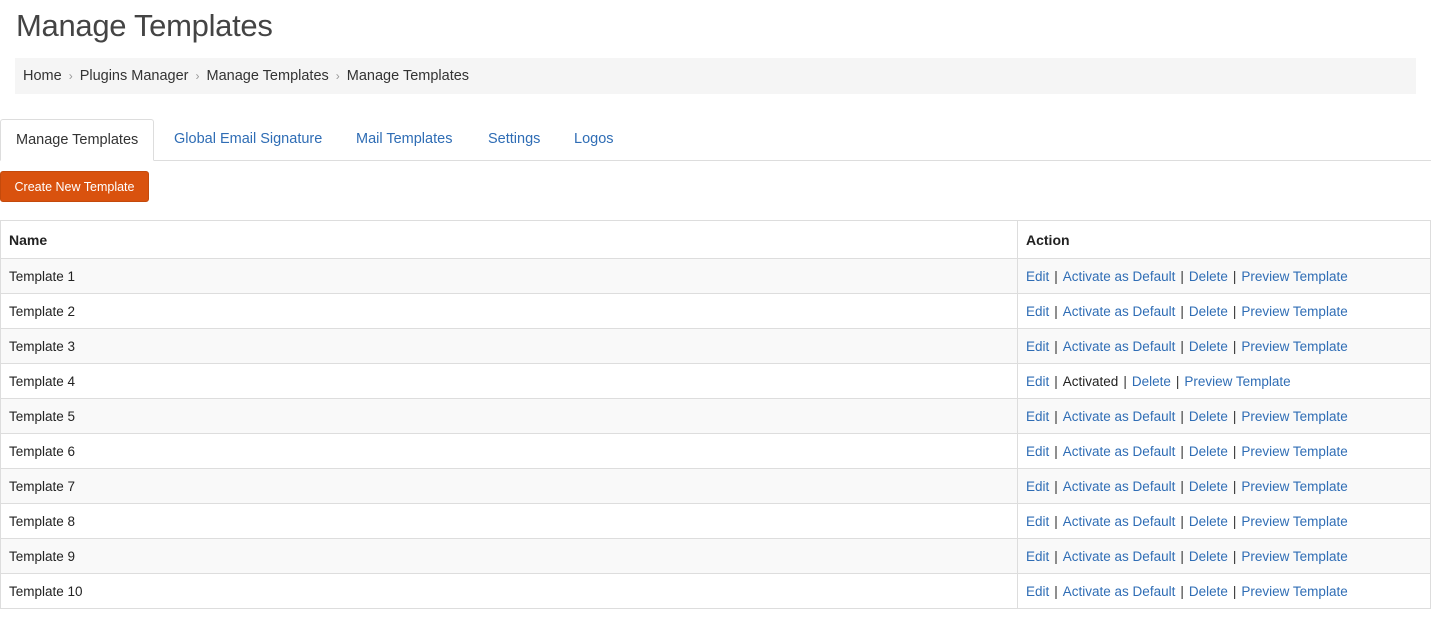 The height and width of the screenshot is (626, 1431). I want to click on template-name-cell: Template 4, so click(509, 381).